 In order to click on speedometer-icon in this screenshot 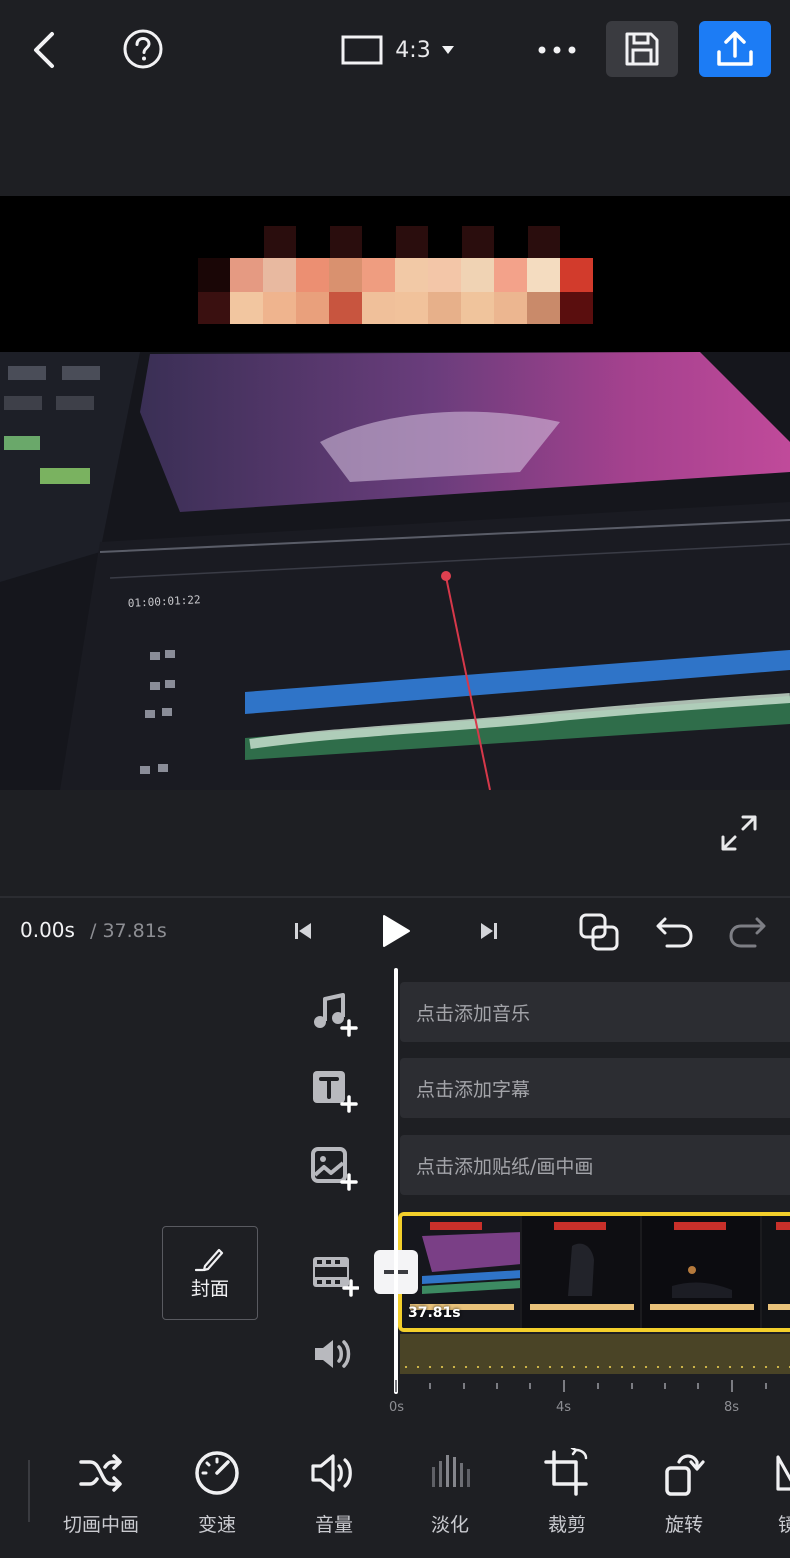, I will do `click(217, 1473)`.